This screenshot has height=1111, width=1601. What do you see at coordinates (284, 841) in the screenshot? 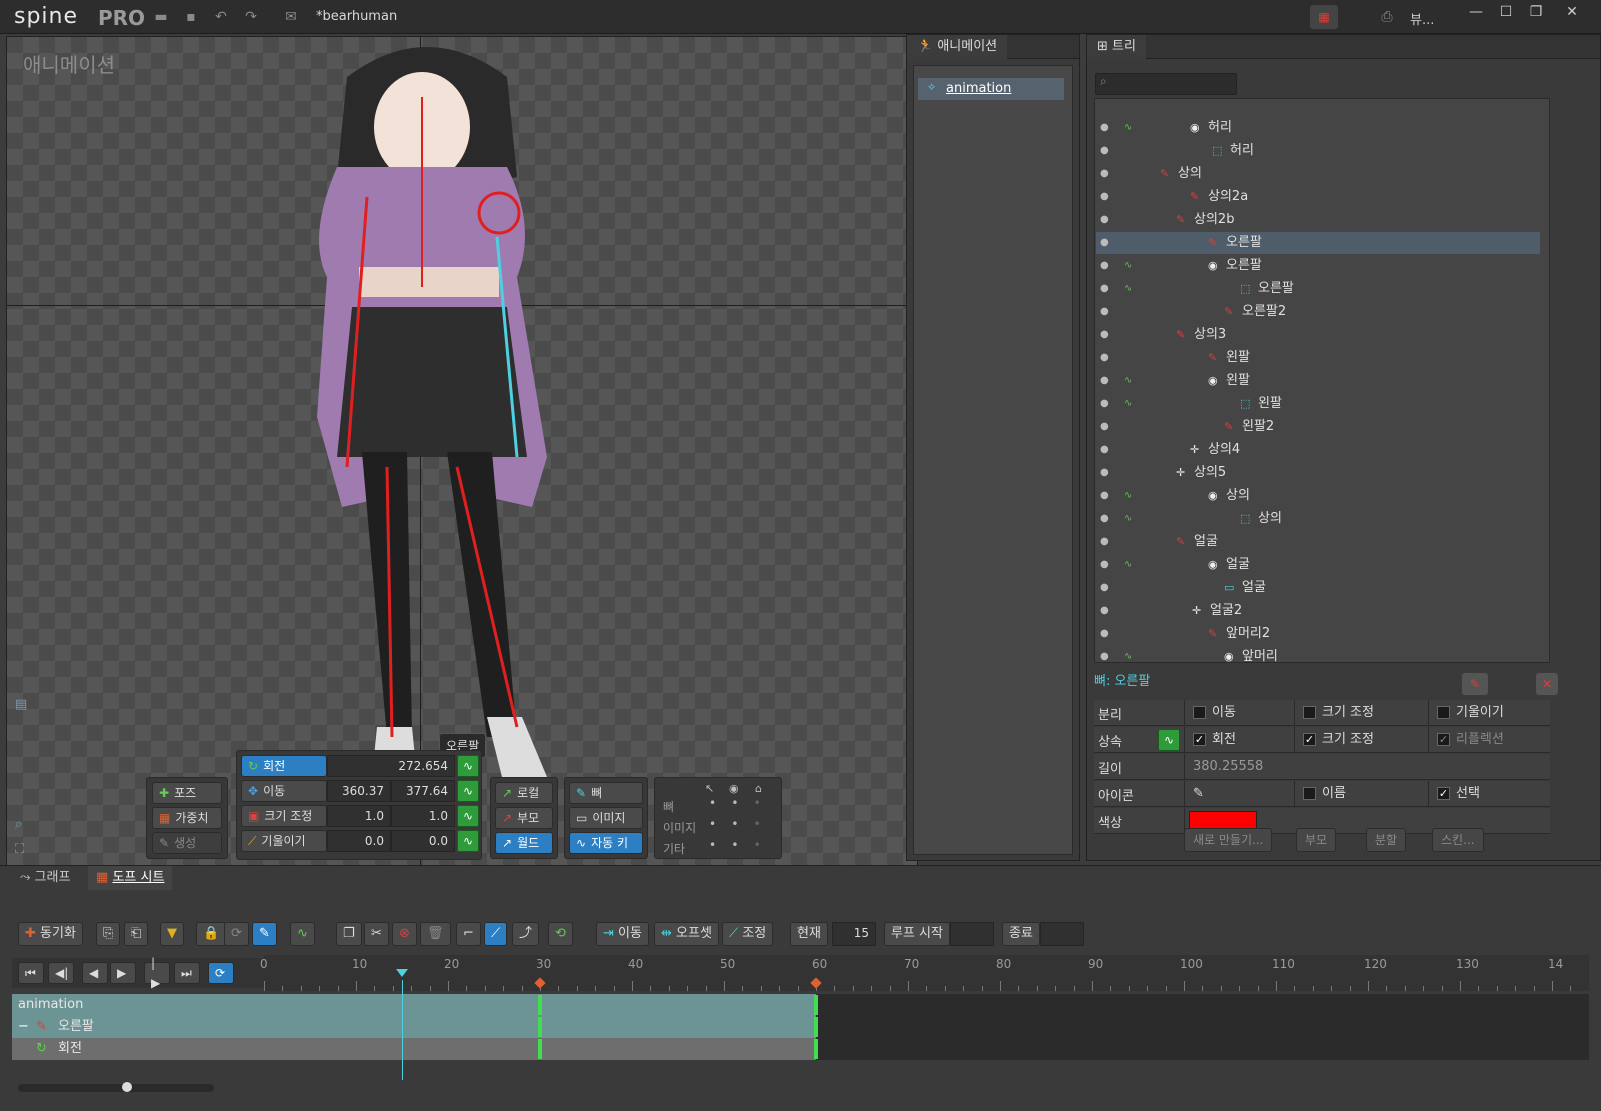
I see `shear-tool: ⟋ 기울이기` at bounding box center [284, 841].